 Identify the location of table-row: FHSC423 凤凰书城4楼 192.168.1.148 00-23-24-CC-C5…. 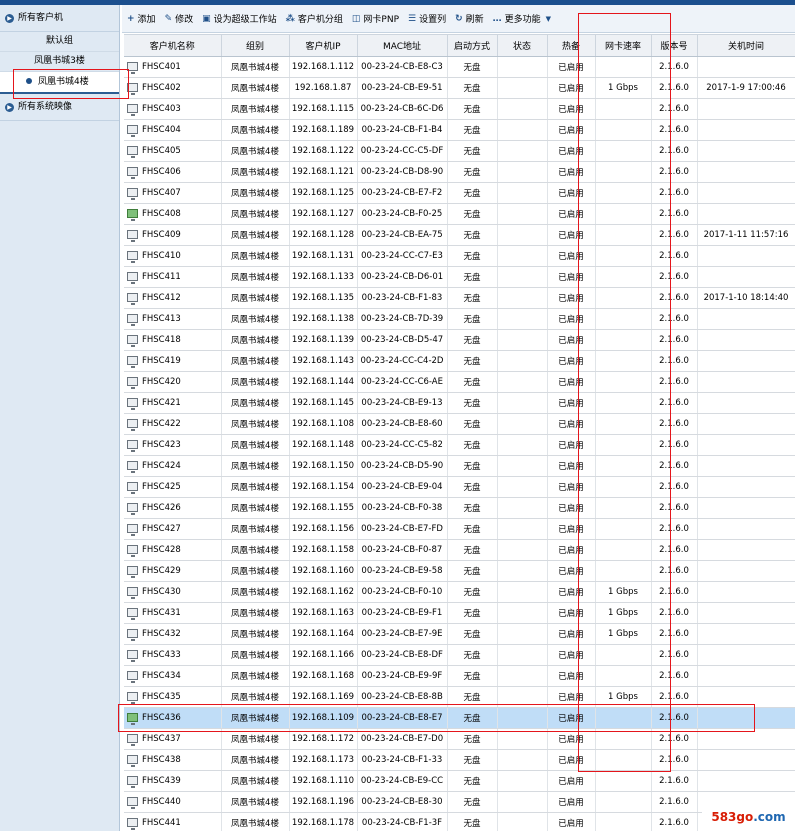
(459, 445).